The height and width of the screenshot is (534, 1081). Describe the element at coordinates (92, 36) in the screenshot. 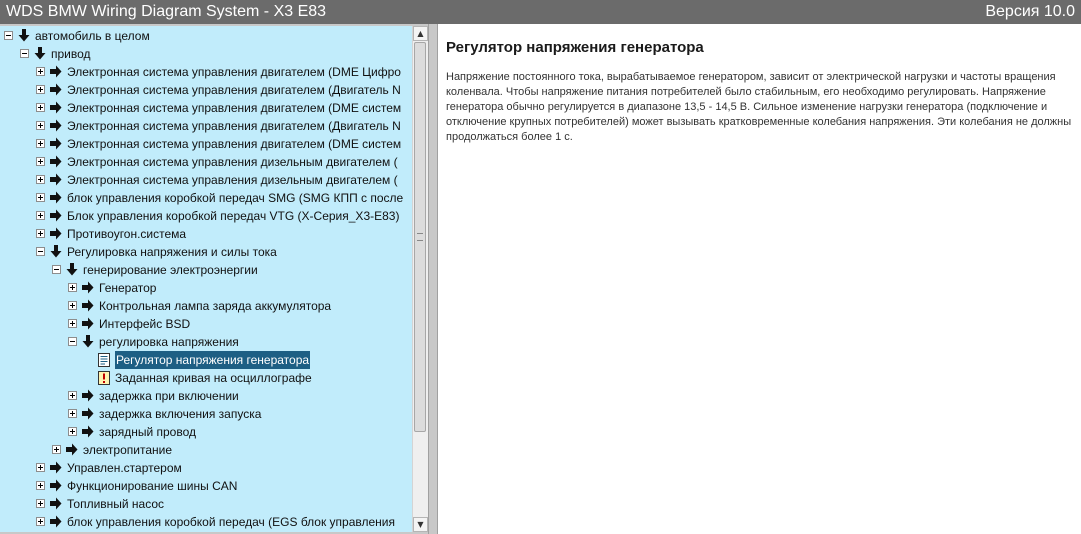

I see `tree-item-label: автомобиль в целом` at that location.